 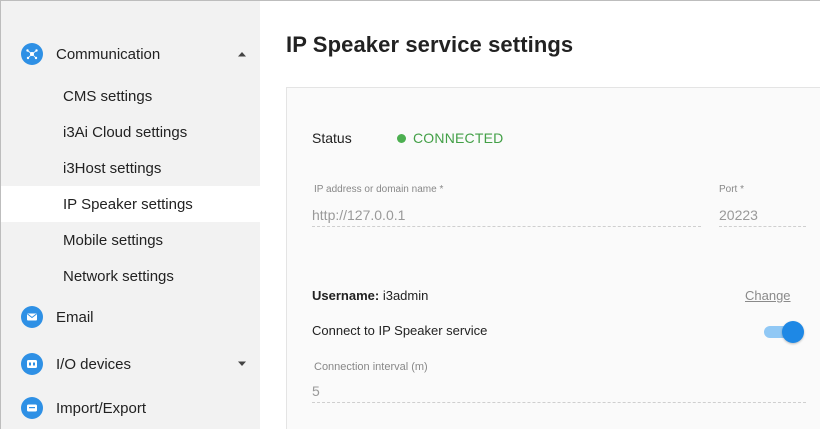 I want to click on connect-service-label: Connect to IP Speaker service, so click(x=400, y=330).